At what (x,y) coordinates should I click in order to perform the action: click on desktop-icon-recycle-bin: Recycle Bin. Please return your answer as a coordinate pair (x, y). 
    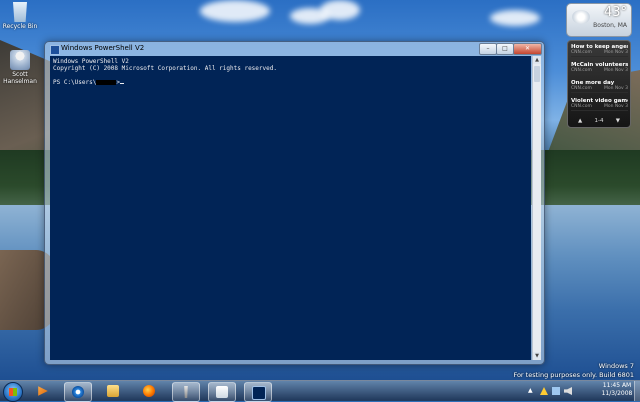
    Looking at the image, I should click on (20, 16).